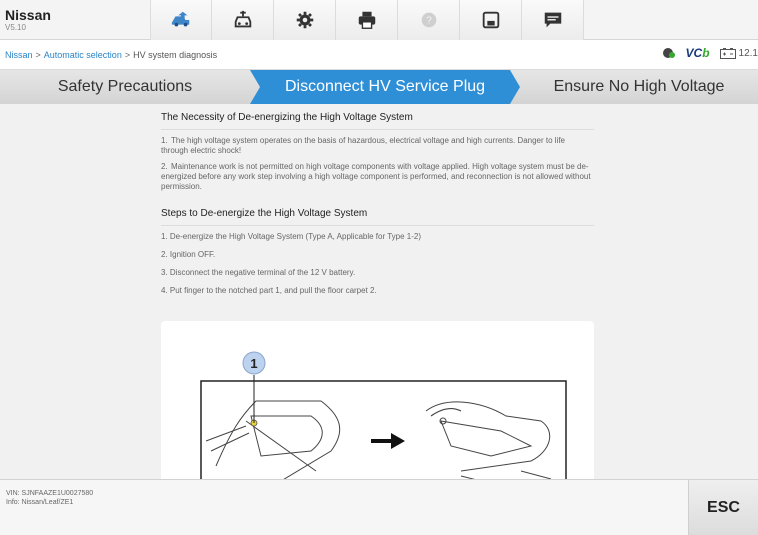  What do you see at coordinates (668, 53) in the screenshot?
I see `network-icon` at bounding box center [668, 53].